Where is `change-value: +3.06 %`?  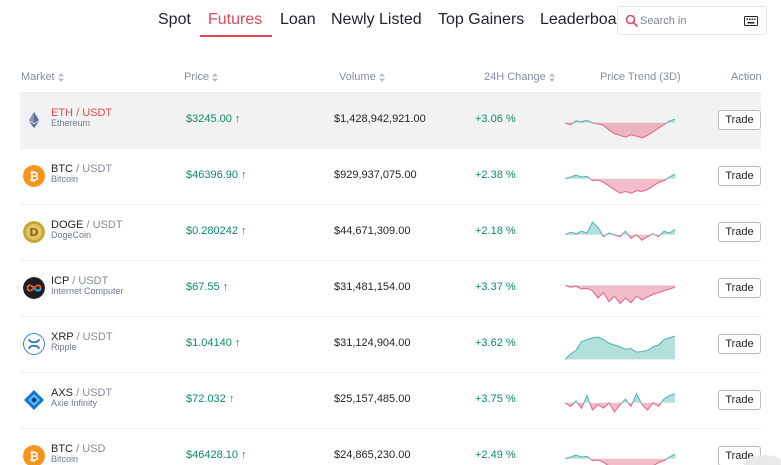
change-value: +3.06 % is located at coordinates (495, 119).